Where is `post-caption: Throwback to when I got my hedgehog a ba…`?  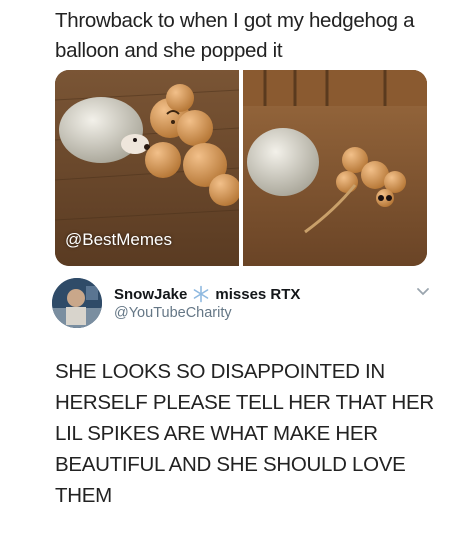
post-caption: Throwback to when I got my hedgehog a ba… is located at coordinates (235, 35).